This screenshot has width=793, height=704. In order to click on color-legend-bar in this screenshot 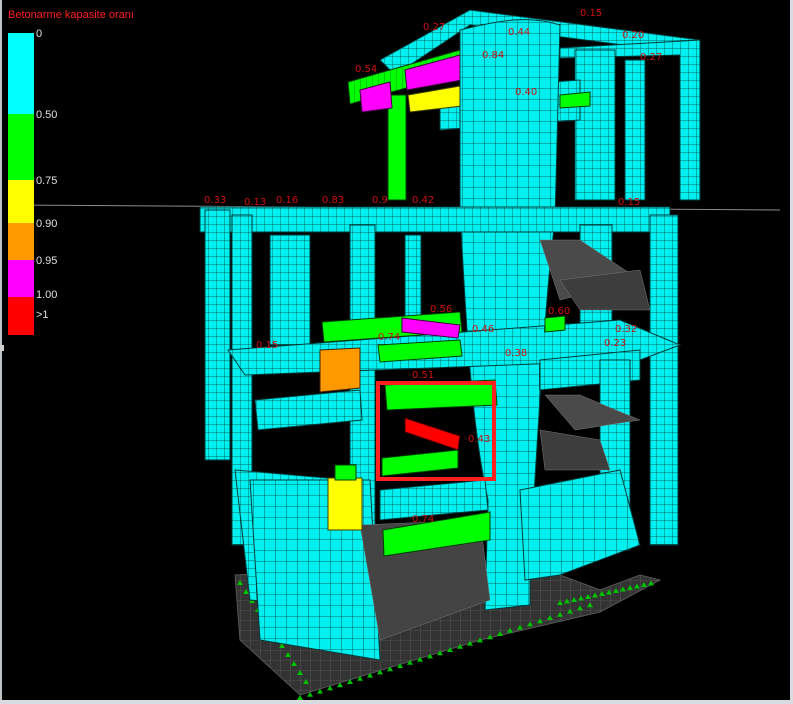, I will do `click(21, 184)`.